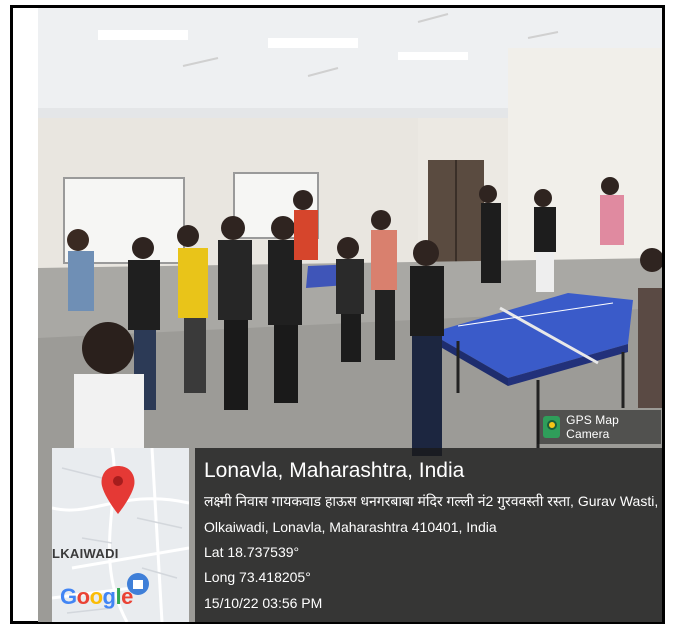  I want to click on google-logo: Google, so click(96, 596).